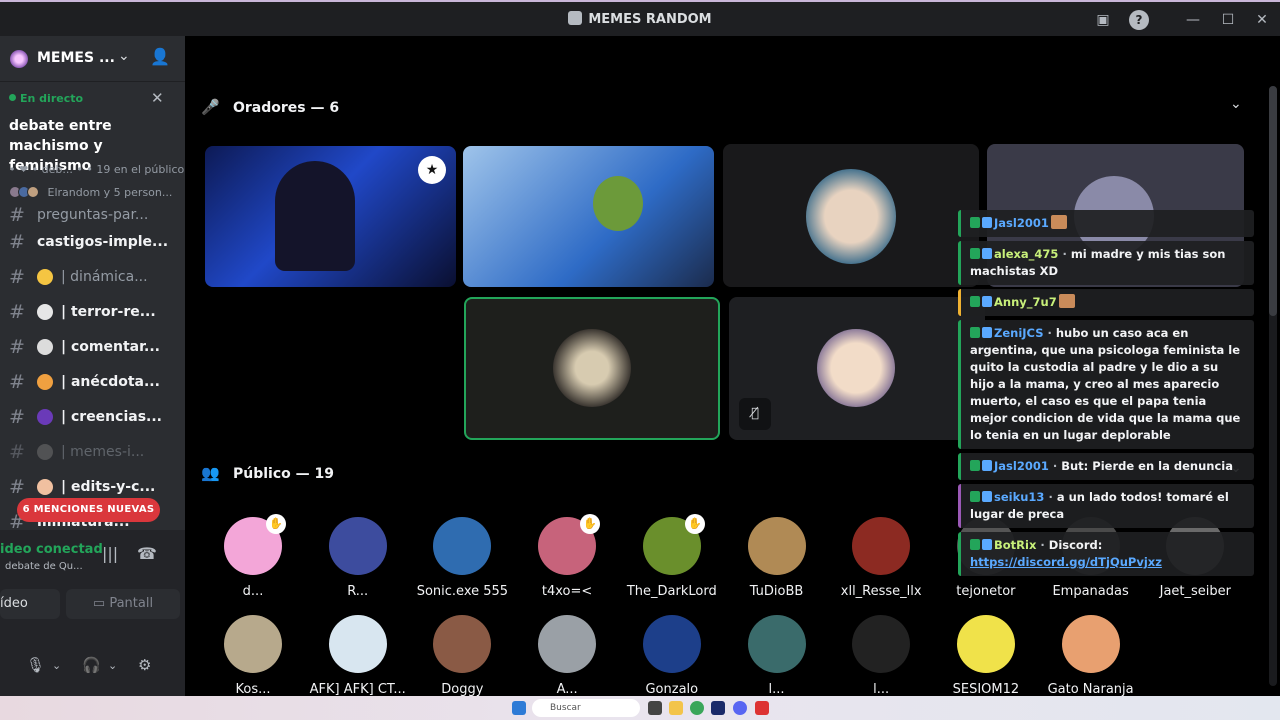 The width and height of the screenshot is (1280, 720). What do you see at coordinates (91, 665) in the screenshot?
I see `headphones-icon: 🎧` at bounding box center [91, 665].